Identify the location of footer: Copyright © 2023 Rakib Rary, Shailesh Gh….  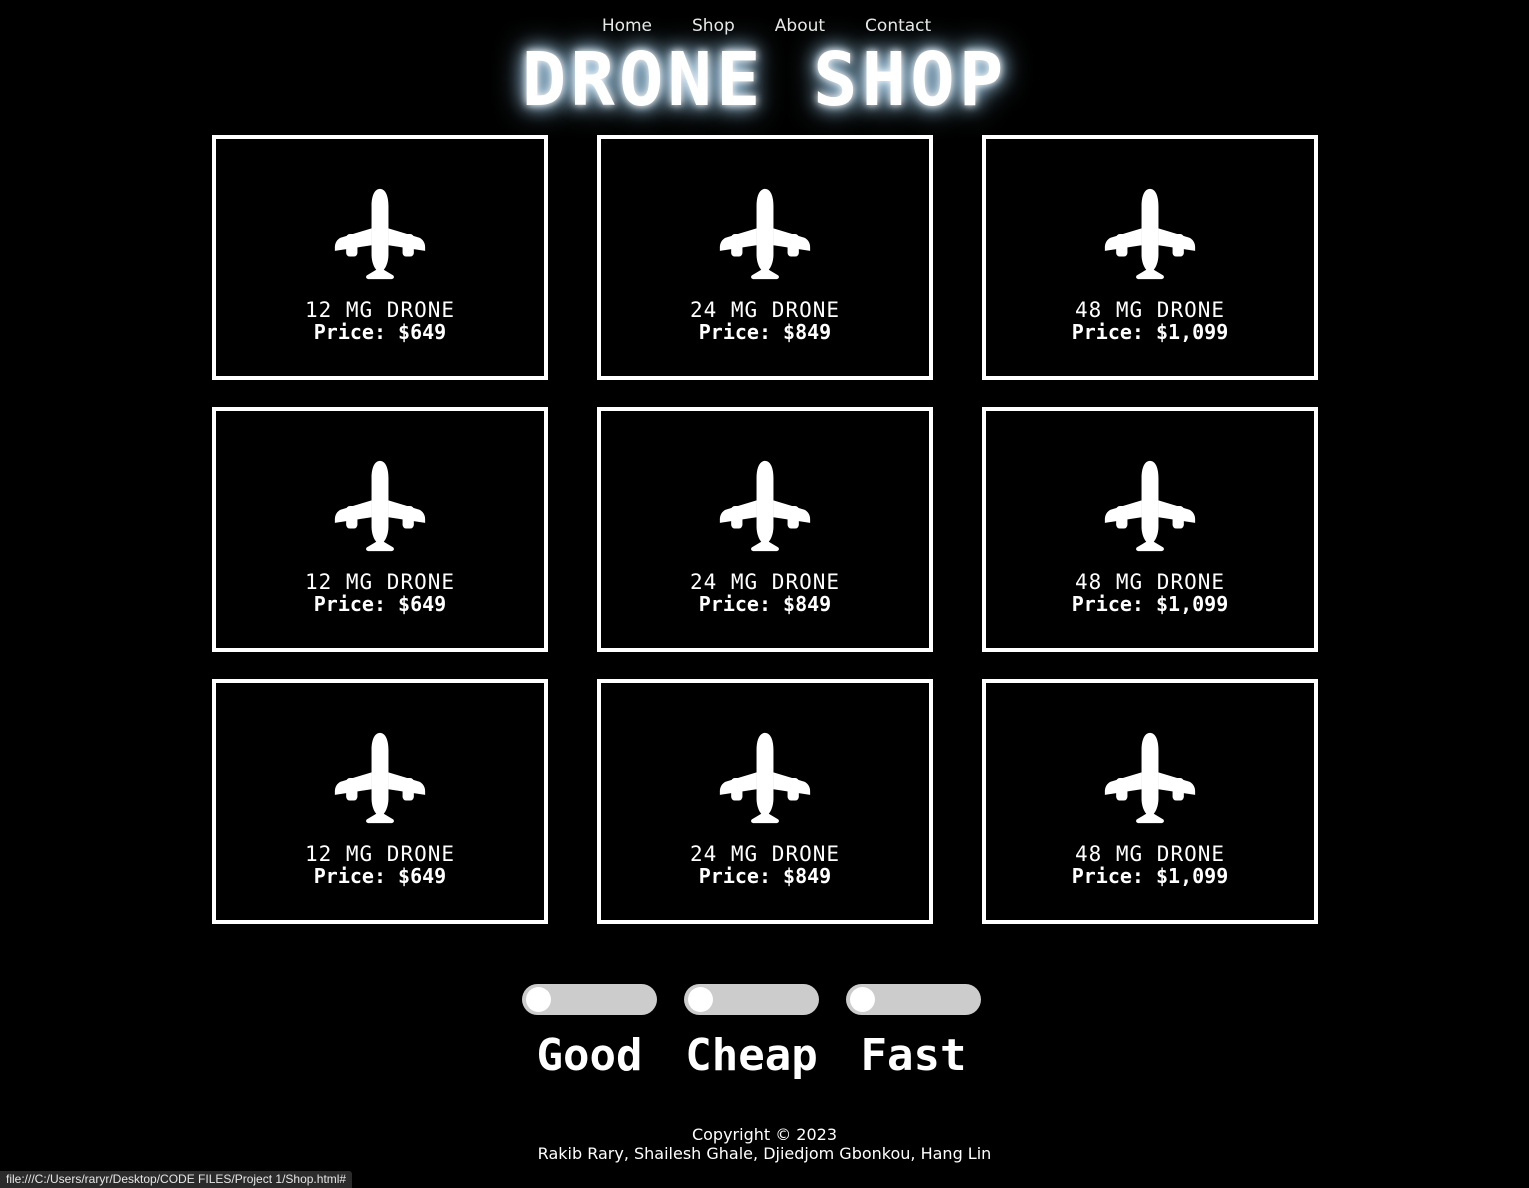
(764, 1144).